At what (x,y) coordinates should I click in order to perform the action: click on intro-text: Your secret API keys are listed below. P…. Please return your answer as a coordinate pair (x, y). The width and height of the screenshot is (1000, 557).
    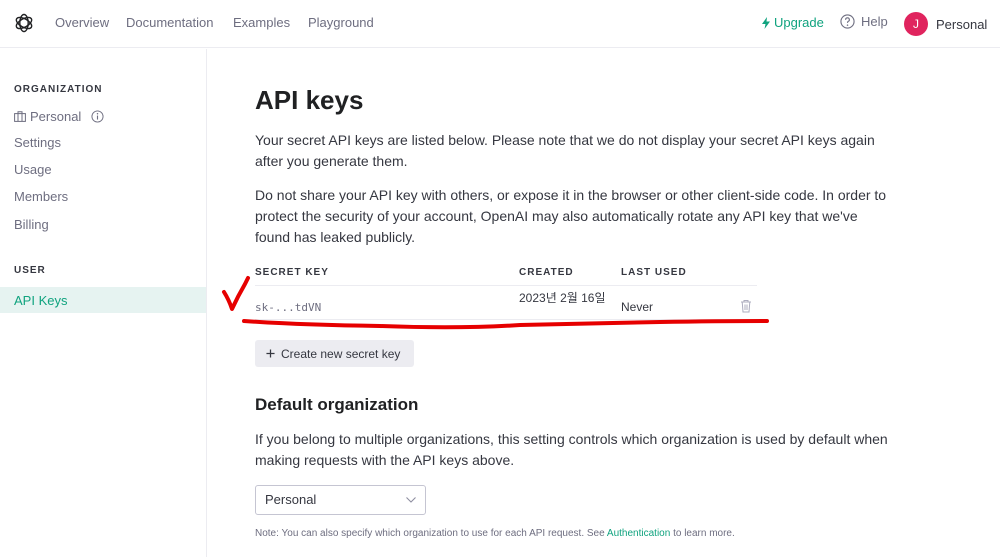
    Looking at the image, I should click on (565, 150).